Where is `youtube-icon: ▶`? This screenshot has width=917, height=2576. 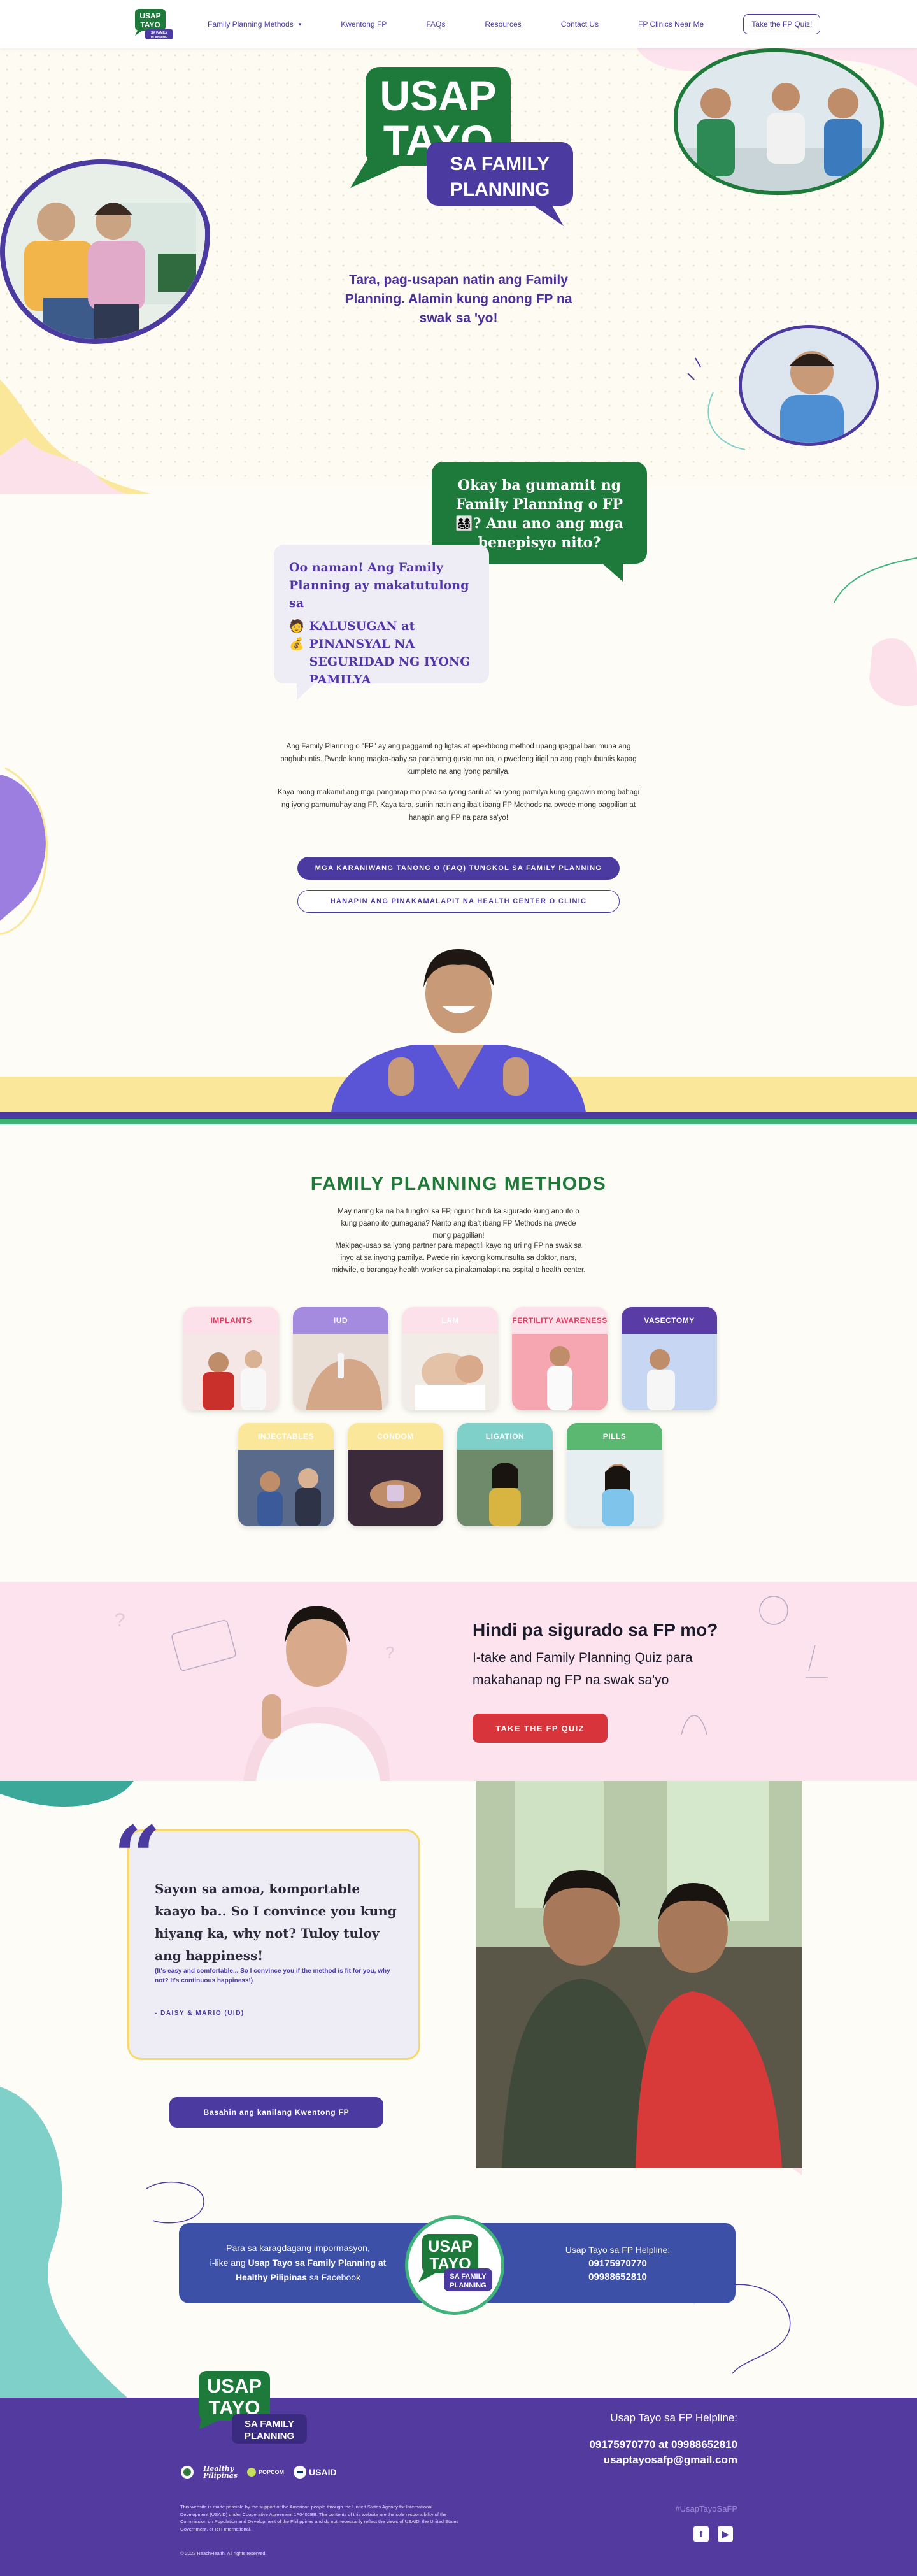
youtube-icon: ▶ is located at coordinates (725, 2534).